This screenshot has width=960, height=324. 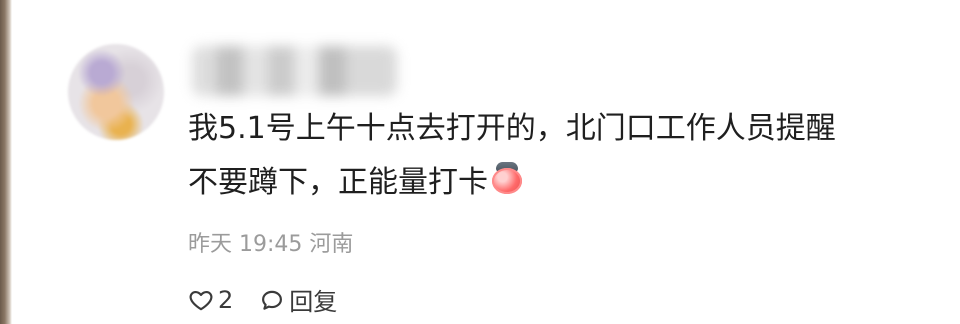 I want to click on reply-button: 回复, so click(x=298, y=299).